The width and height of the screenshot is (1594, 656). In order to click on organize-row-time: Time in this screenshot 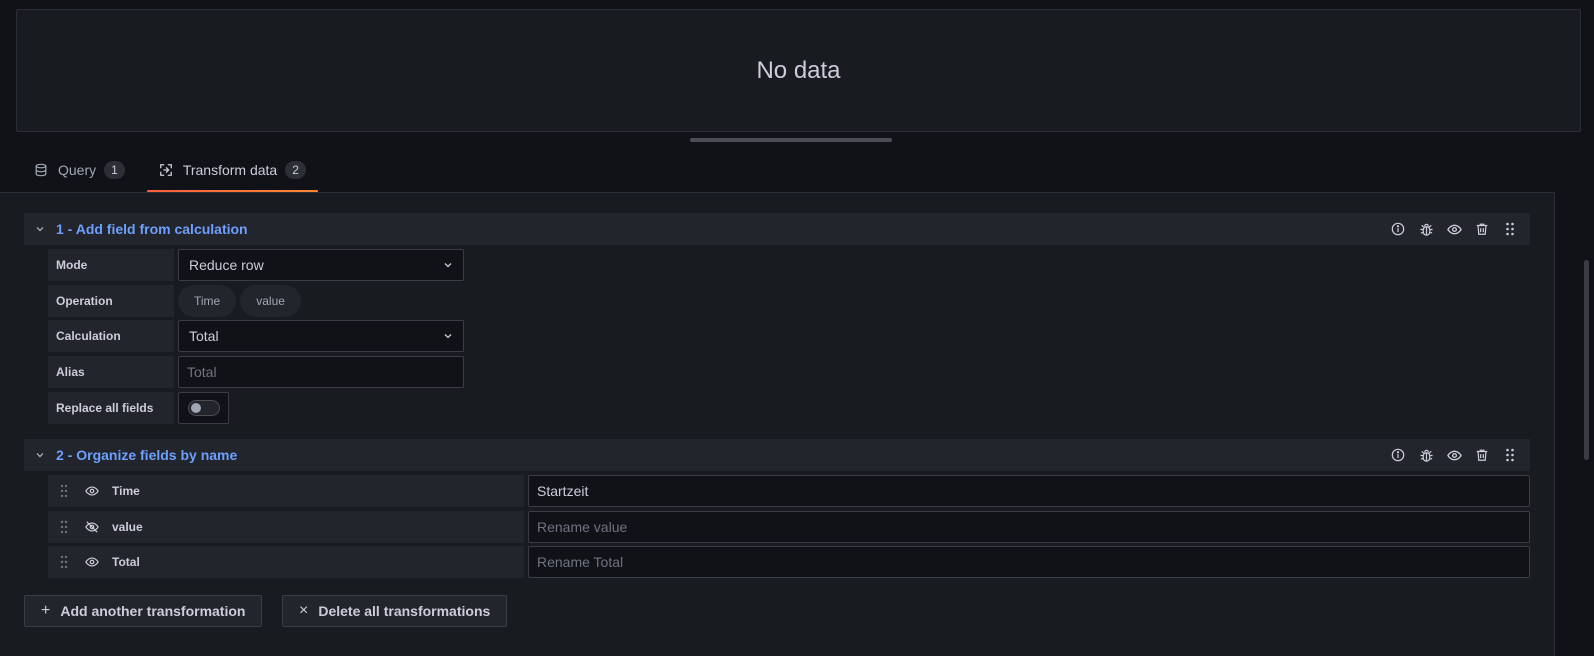, I will do `click(789, 491)`.